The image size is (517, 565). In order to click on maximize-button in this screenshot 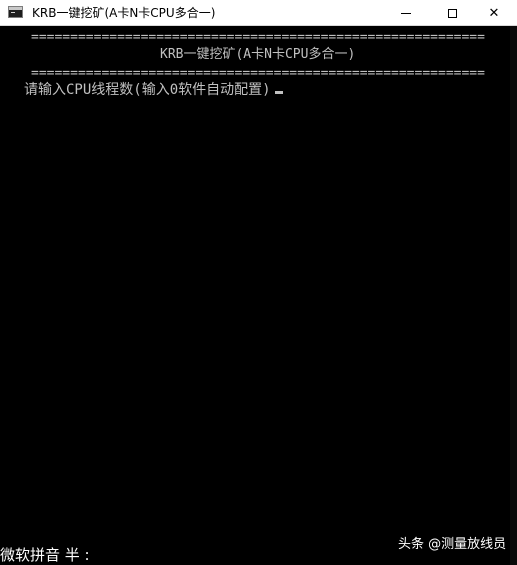, I will do `click(452, 13)`.